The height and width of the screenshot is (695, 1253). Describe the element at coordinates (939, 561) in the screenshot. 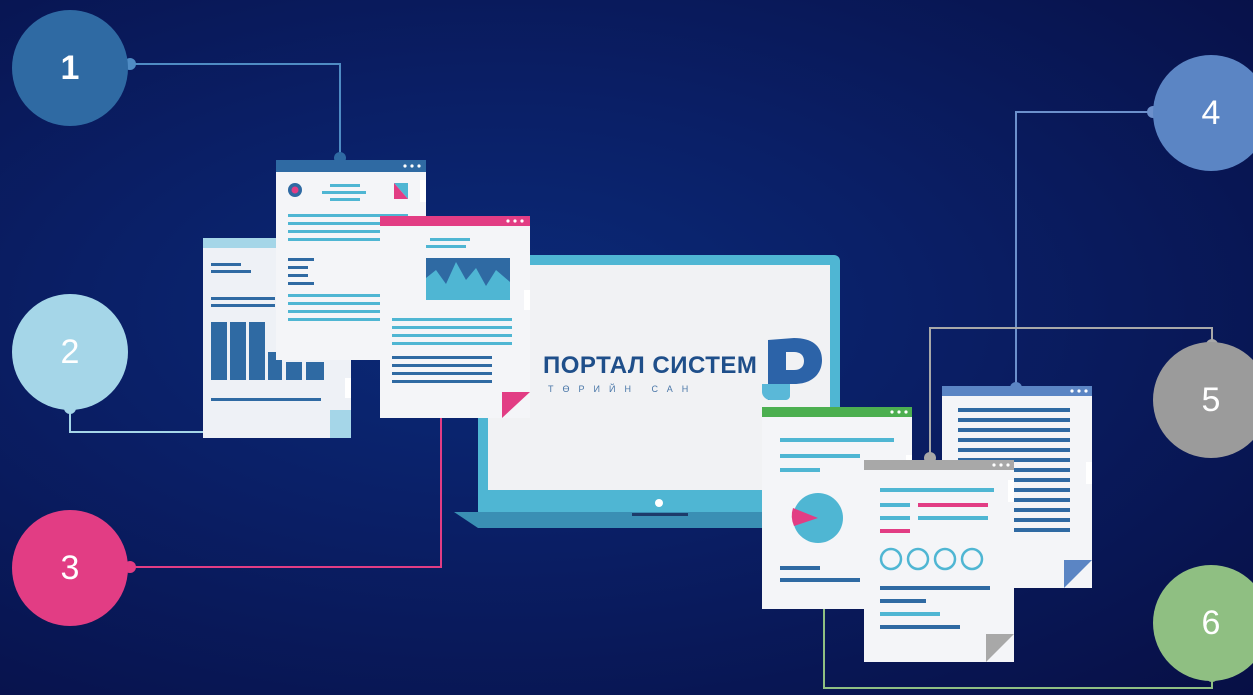

I see `document-form` at that location.